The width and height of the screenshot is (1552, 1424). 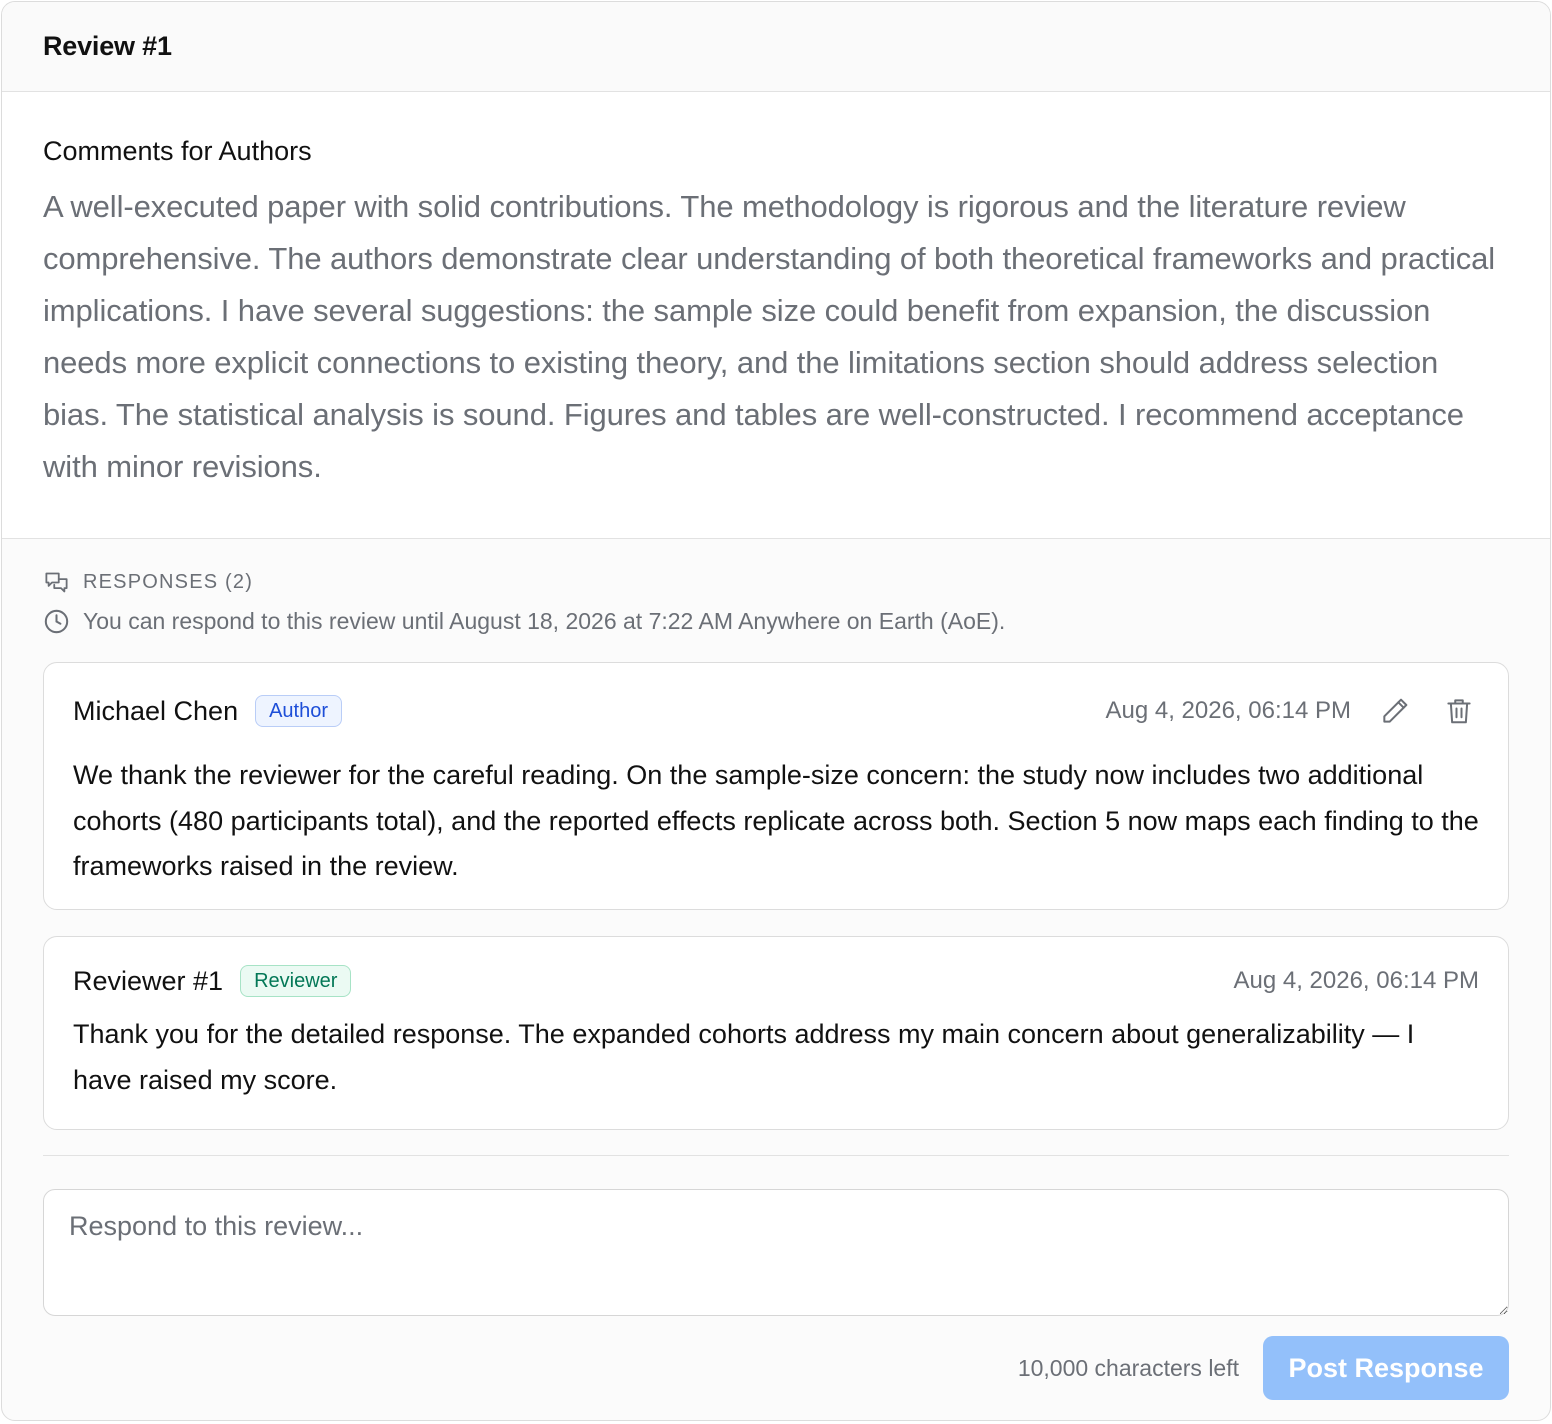 I want to click on review-header: Review #1, so click(x=776, y=47).